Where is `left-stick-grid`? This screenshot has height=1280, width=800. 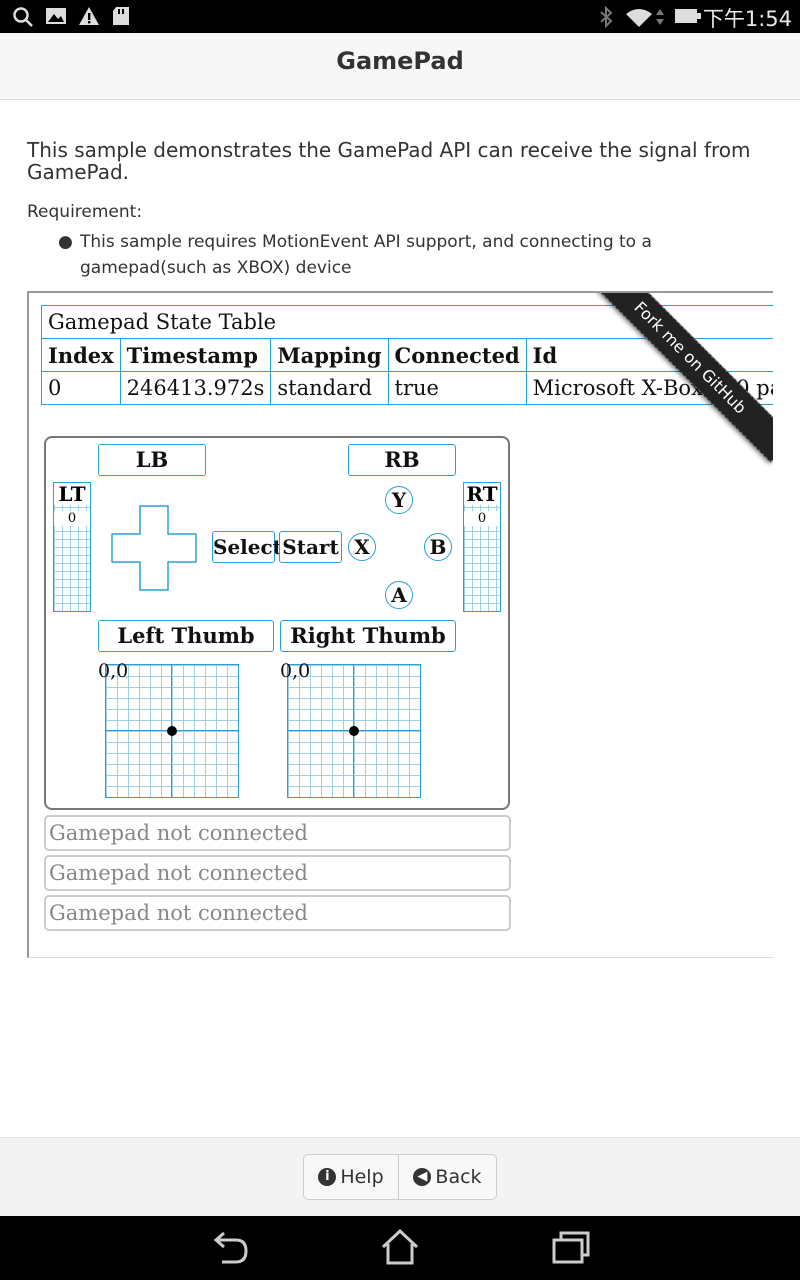 left-stick-grid is located at coordinates (172, 731).